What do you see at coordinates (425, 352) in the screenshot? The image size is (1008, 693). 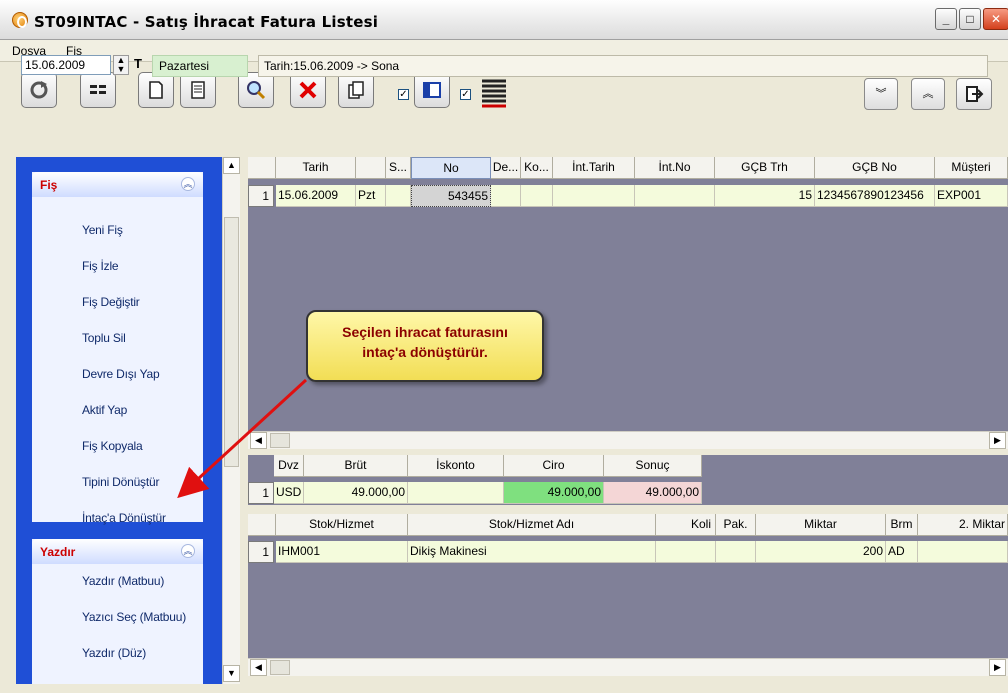 I see `callout-line-2: intaç'a dönüştürür.` at bounding box center [425, 352].